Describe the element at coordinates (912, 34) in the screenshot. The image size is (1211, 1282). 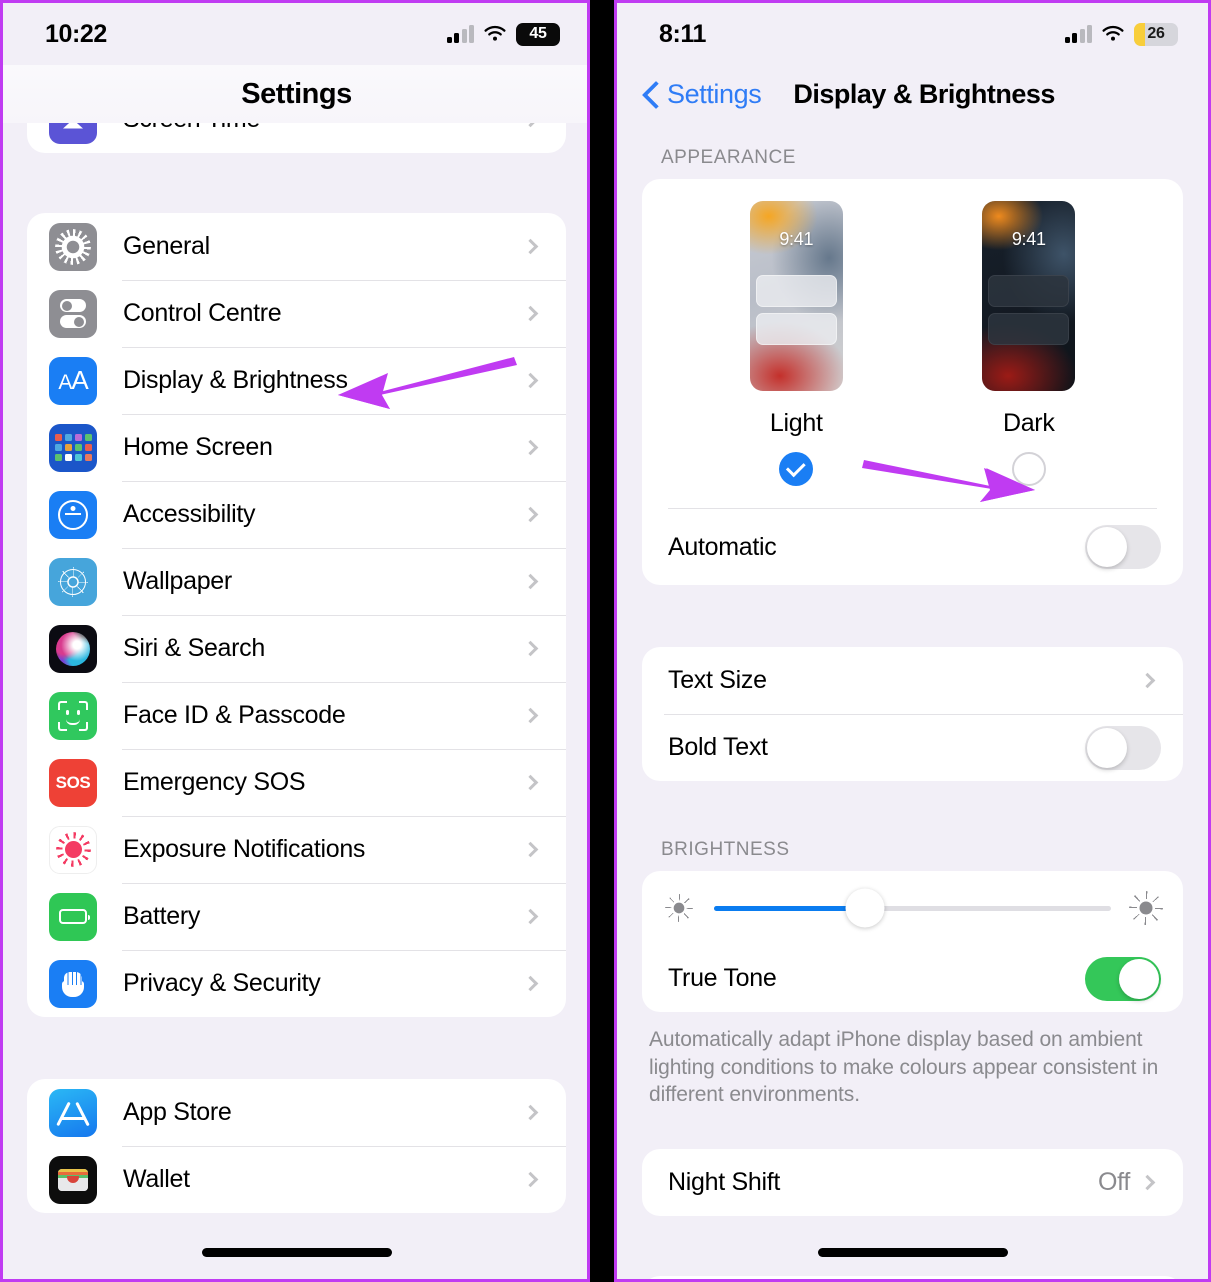
I see `right-status-bar: 8:11 26` at that location.